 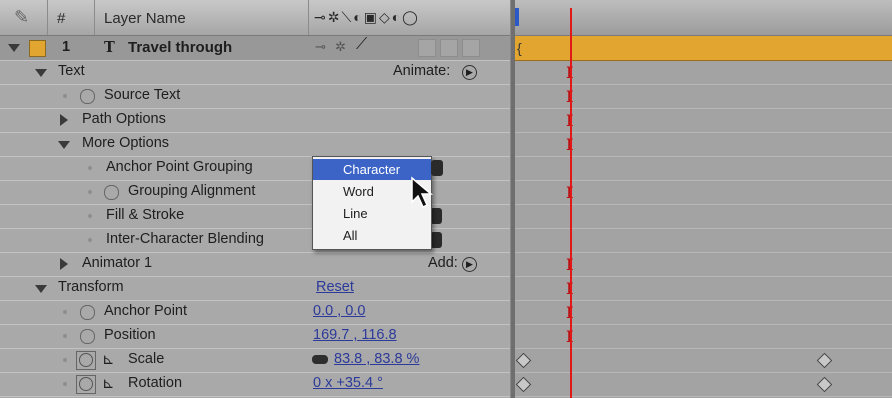 I want to click on inter-character-blending-row: Inter-Character Blending, so click(x=255, y=240).